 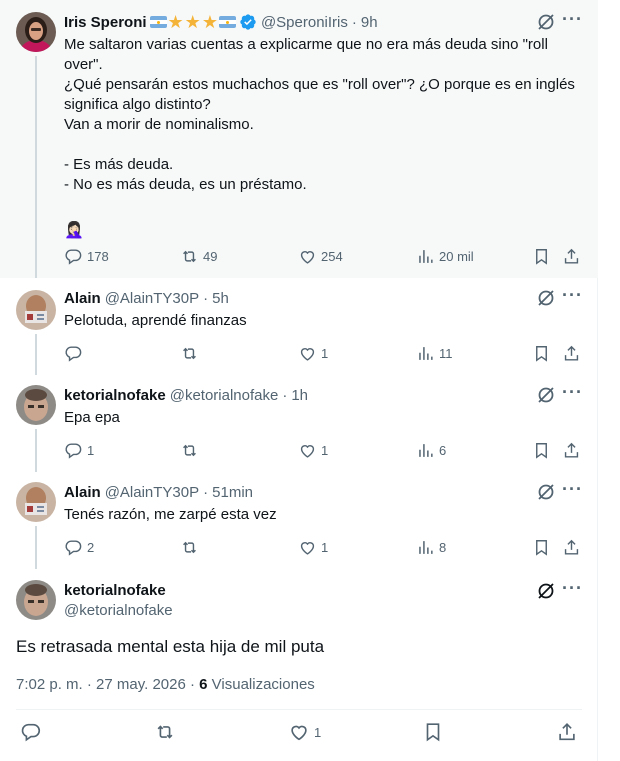 What do you see at coordinates (115, 395) in the screenshot?
I see `author-name: ketorialnofake` at bounding box center [115, 395].